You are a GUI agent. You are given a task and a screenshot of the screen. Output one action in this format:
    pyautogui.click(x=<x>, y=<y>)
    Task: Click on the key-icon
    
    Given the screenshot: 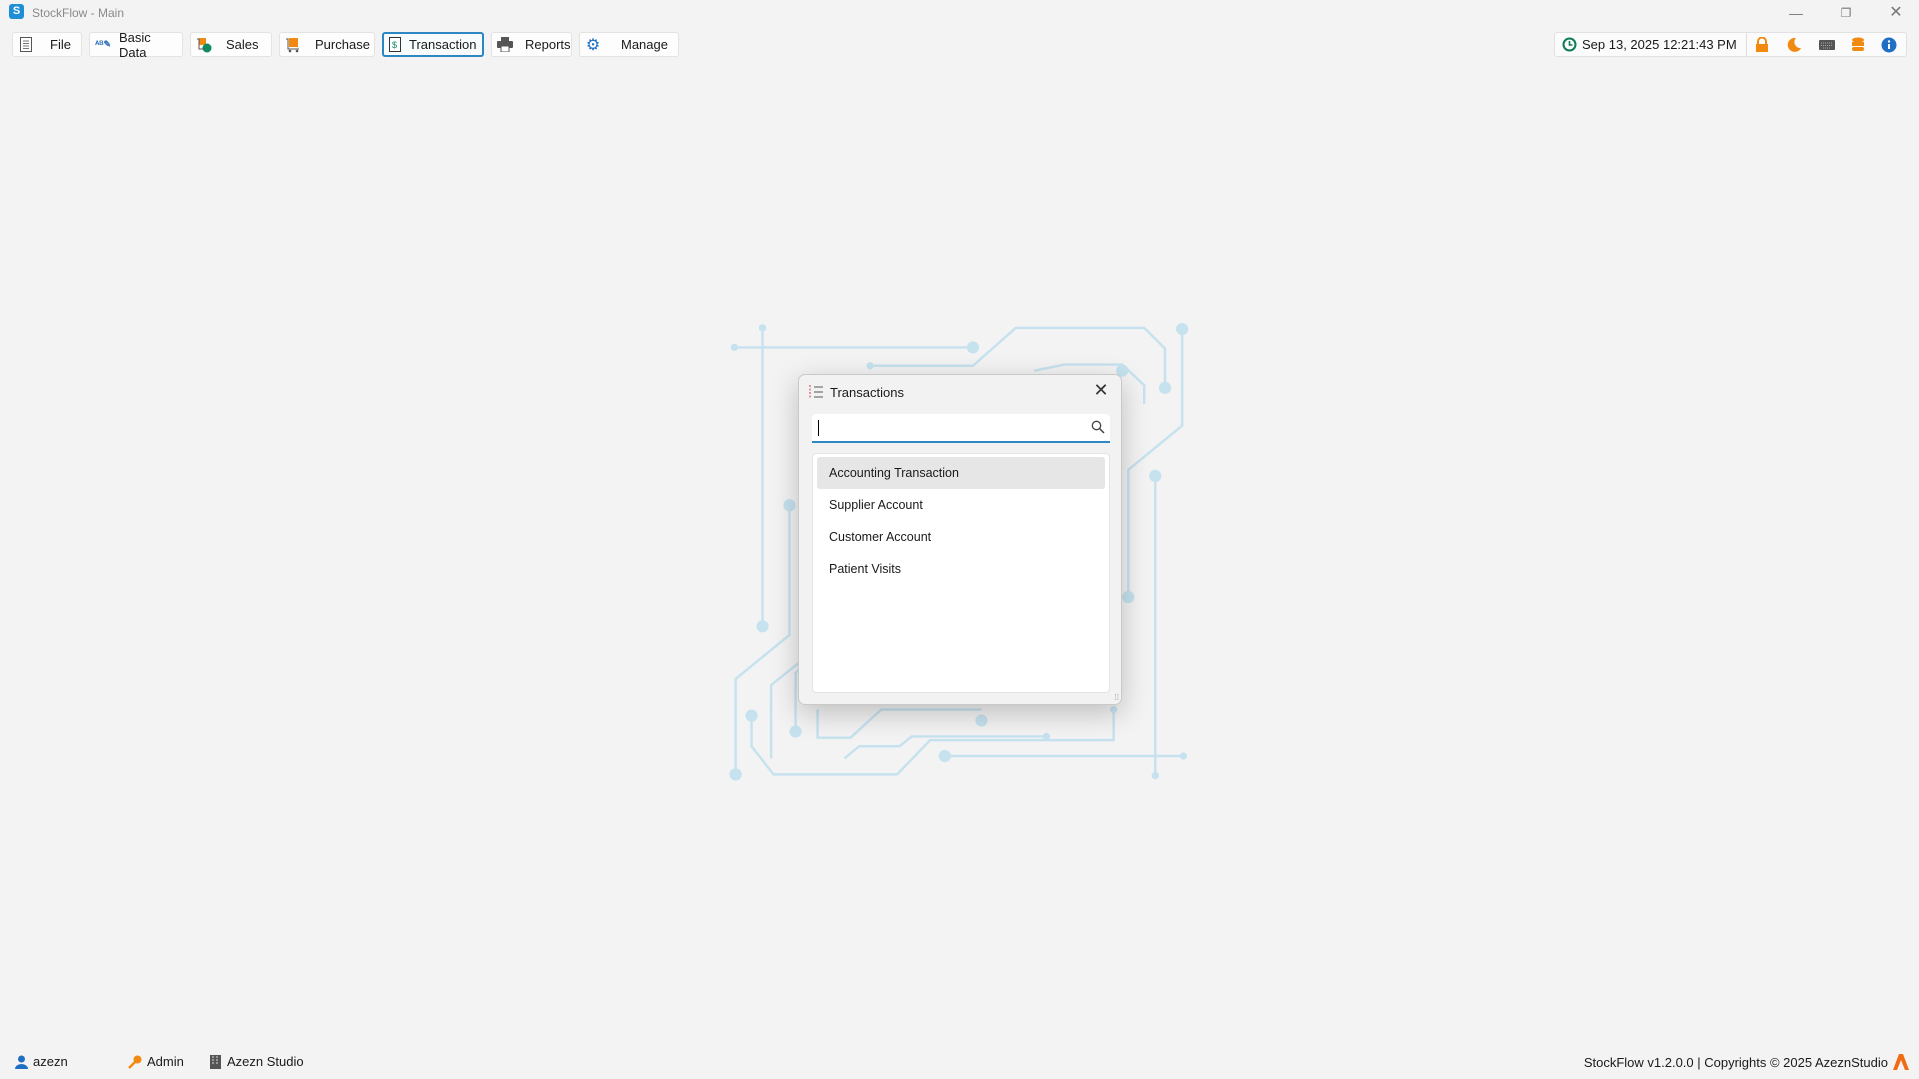 What is the action you would take?
    pyautogui.click(x=135, y=1062)
    